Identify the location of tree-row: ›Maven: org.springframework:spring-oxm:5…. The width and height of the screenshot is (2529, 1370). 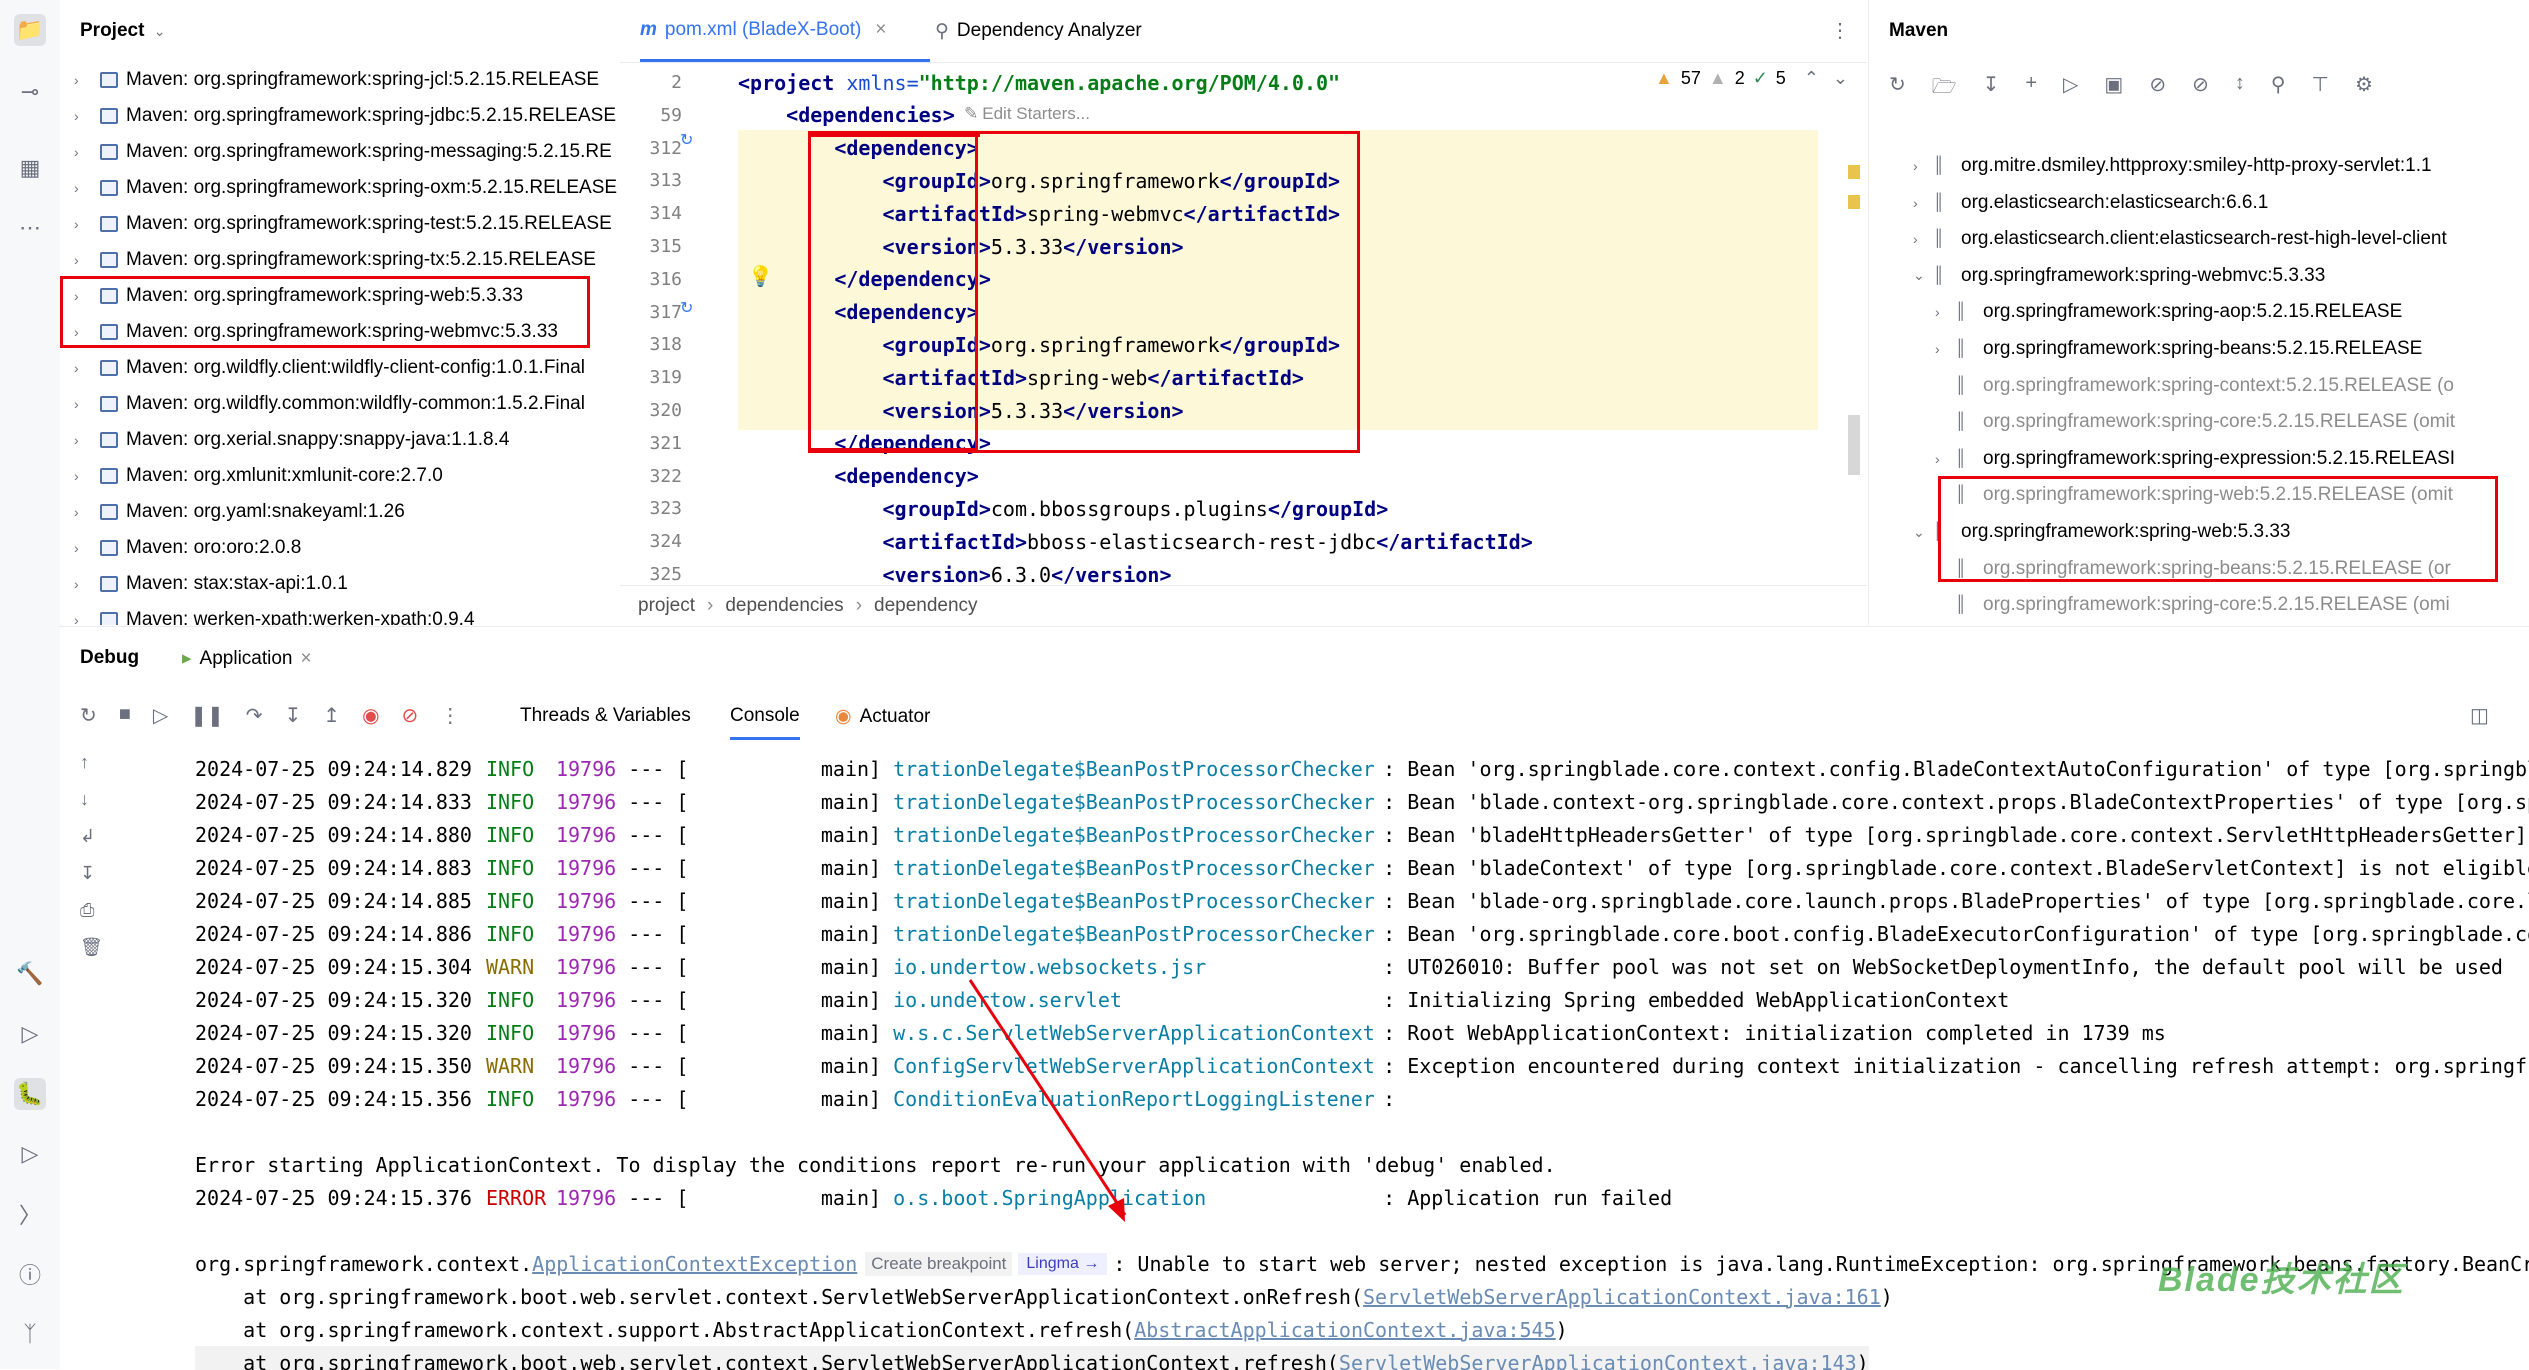
(340, 188).